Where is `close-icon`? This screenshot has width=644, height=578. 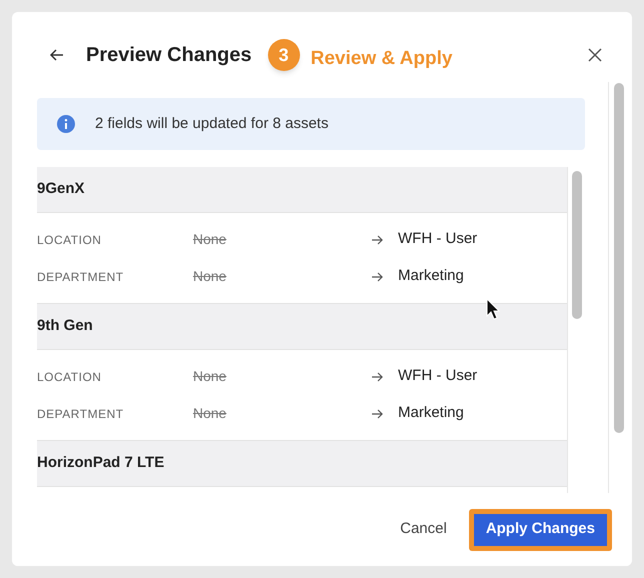 close-icon is located at coordinates (595, 55).